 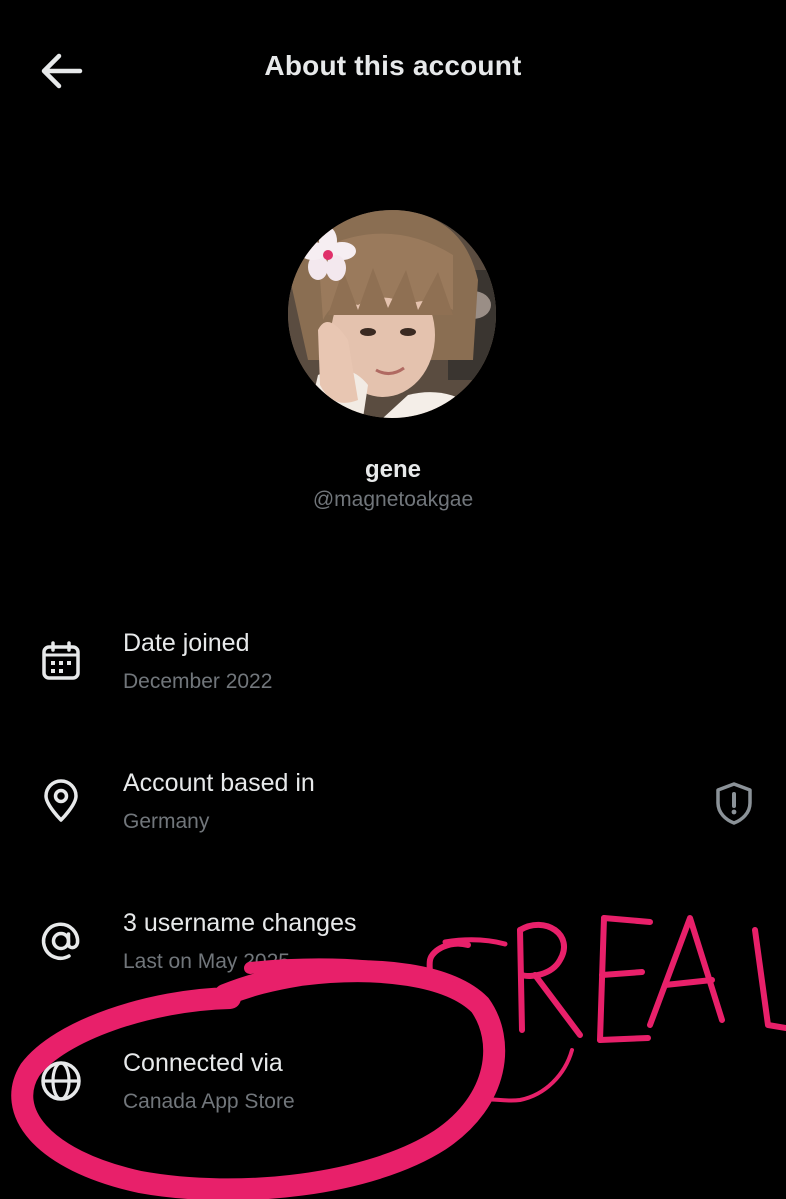 What do you see at coordinates (393, 670) in the screenshot?
I see `detail-row-date-joined: Date joined December 2022` at bounding box center [393, 670].